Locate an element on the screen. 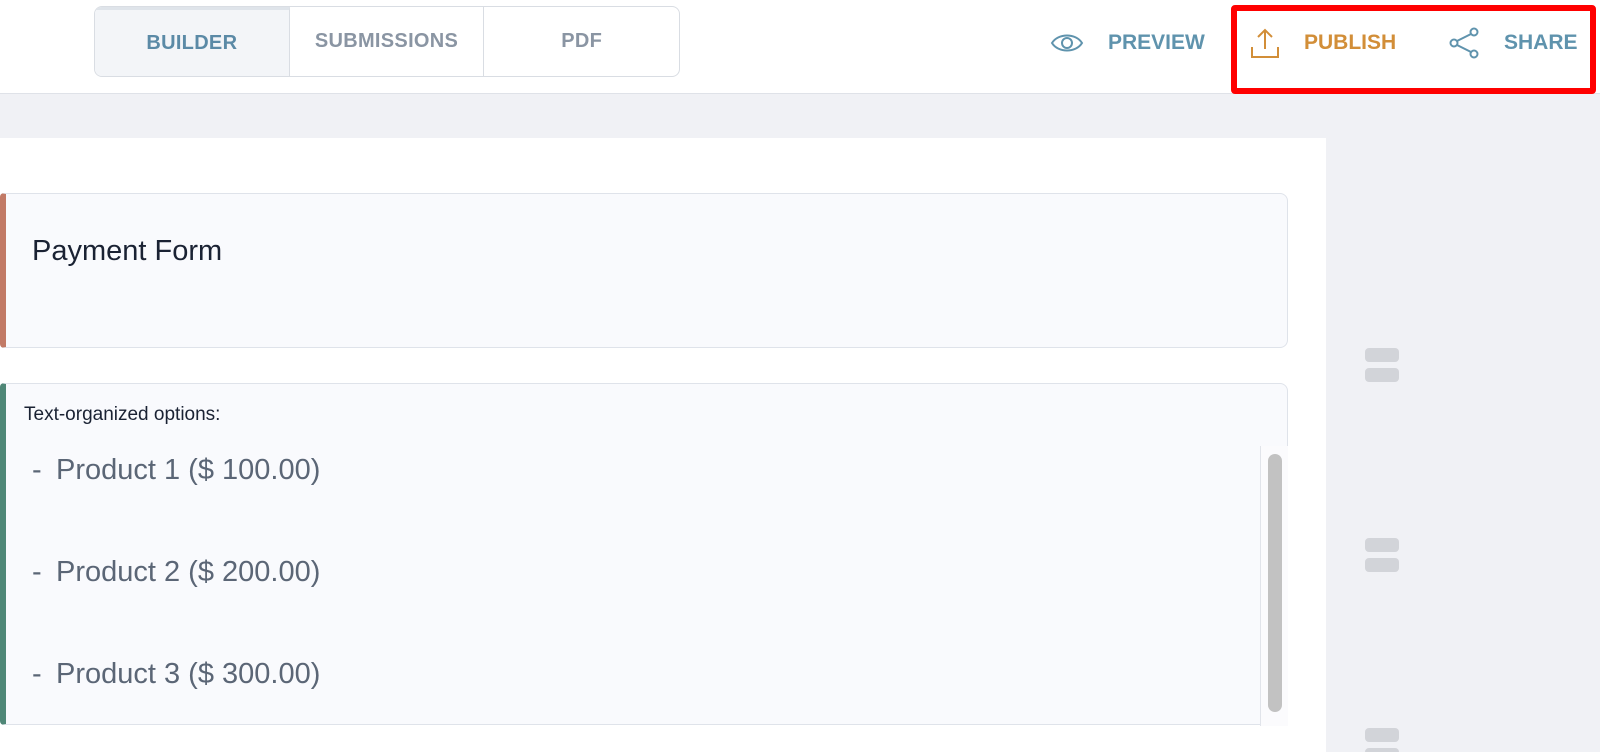  view-tabs: BUILDER SUBMISSIONS PDF is located at coordinates (387, 41).